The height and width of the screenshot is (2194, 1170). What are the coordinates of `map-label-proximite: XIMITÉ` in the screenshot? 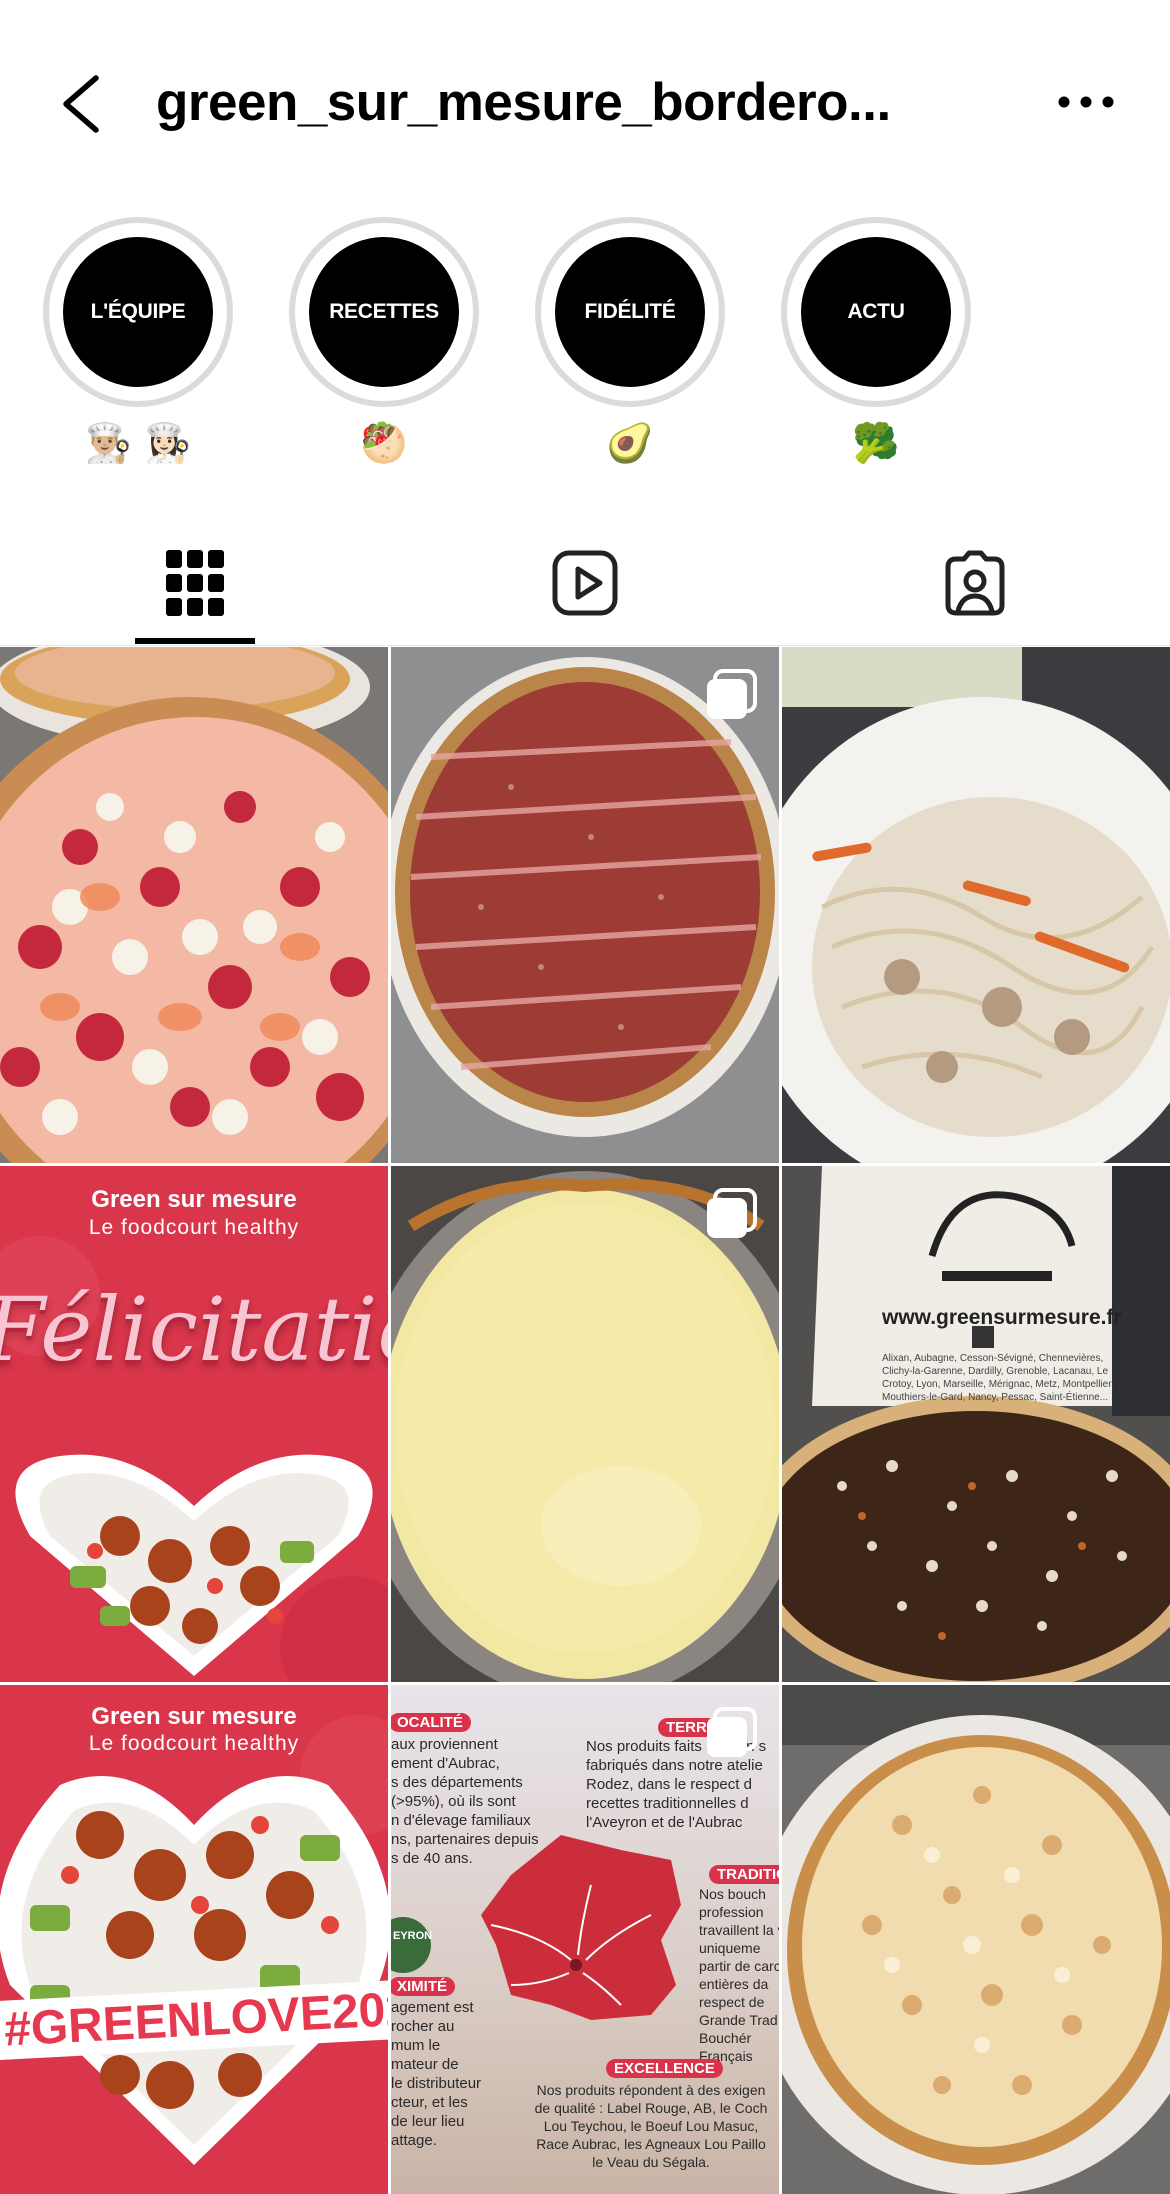 It's located at (423, 1986).